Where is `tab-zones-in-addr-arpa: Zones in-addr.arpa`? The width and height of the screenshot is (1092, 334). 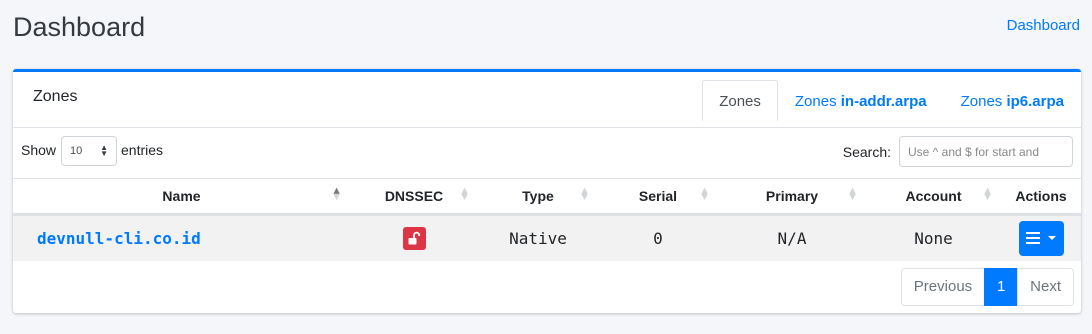
tab-zones-in-addr-arpa: Zones in-addr.arpa is located at coordinates (861, 100).